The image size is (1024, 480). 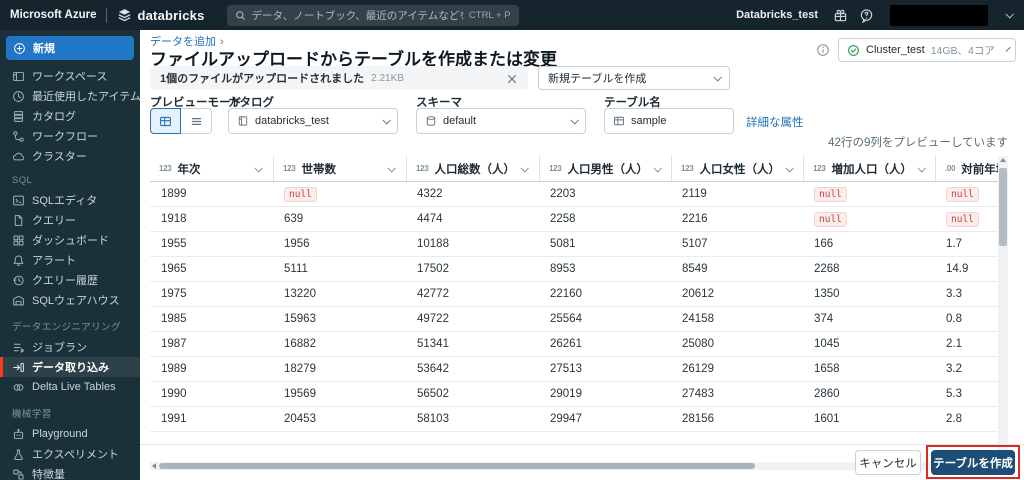 What do you see at coordinates (853, 50) in the screenshot?
I see `cluster-running-check-icon` at bounding box center [853, 50].